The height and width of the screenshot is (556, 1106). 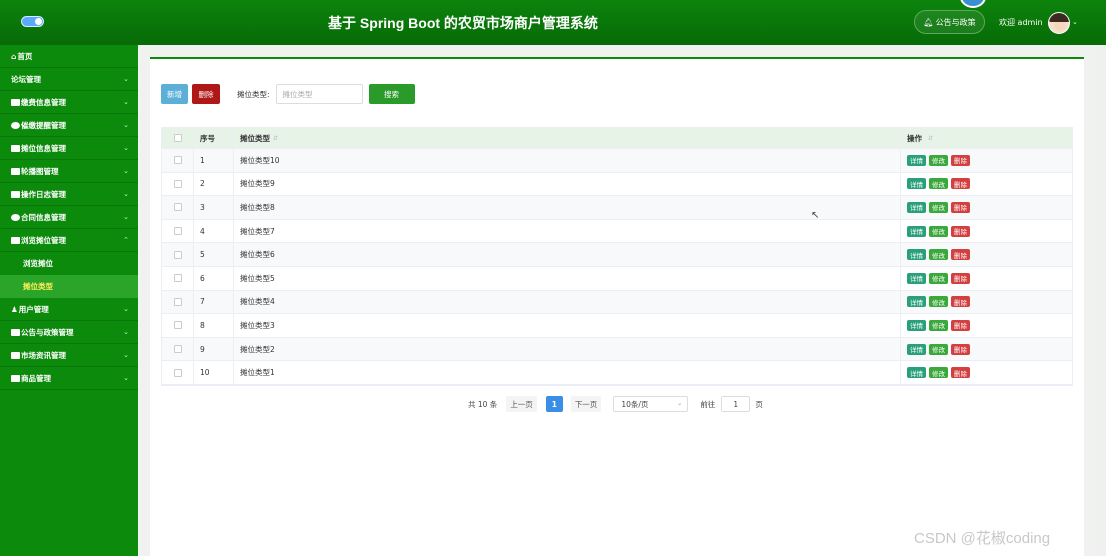 What do you see at coordinates (69, 309) in the screenshot?
I see `sidebar-item-users: ♟ 用户管理 ⌄` at bounding box center [69, 309].